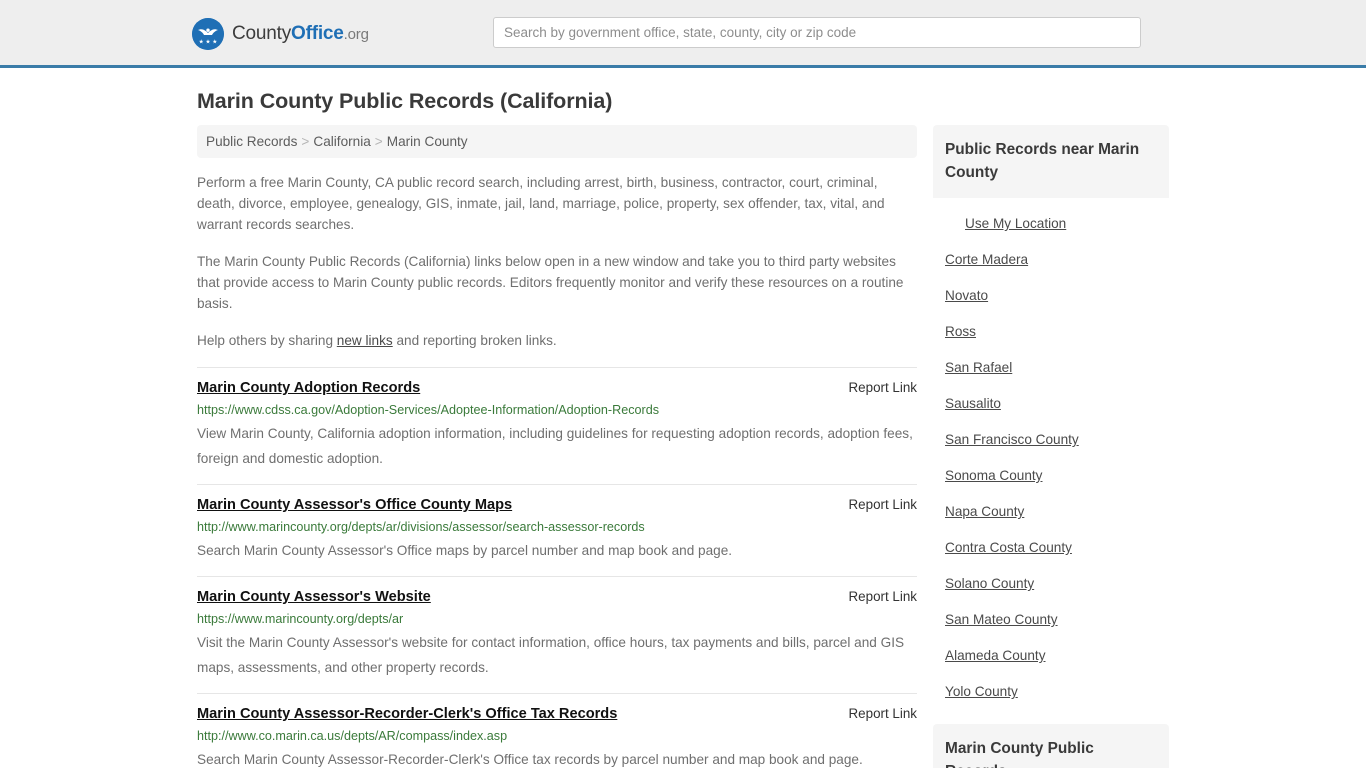 This screenshot has width=1366, height=768. I want to click on record-url: https://www.marincounty.org/depts/ar, so click(300, 619).